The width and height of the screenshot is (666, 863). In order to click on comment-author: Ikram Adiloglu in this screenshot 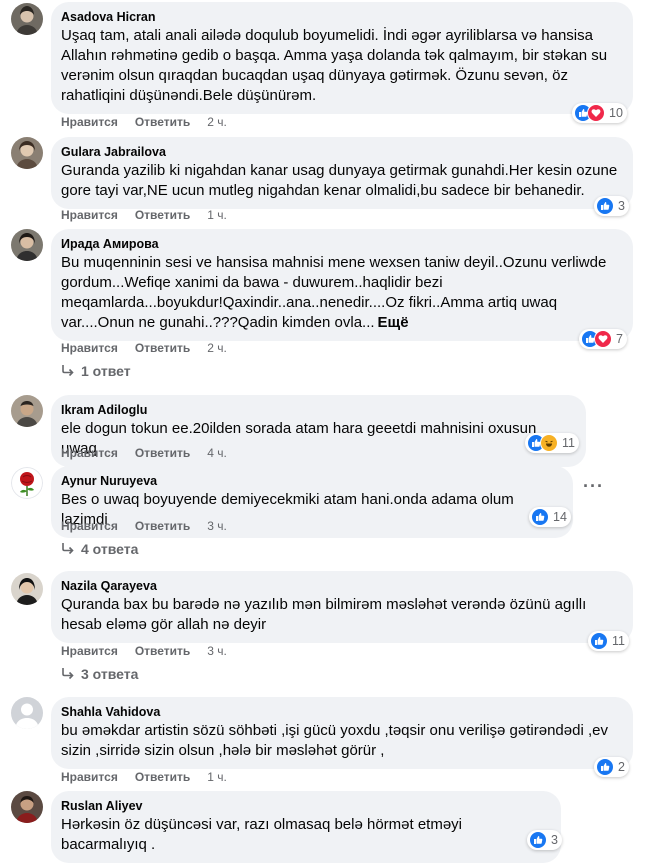, I will do `click(317, 410)`.